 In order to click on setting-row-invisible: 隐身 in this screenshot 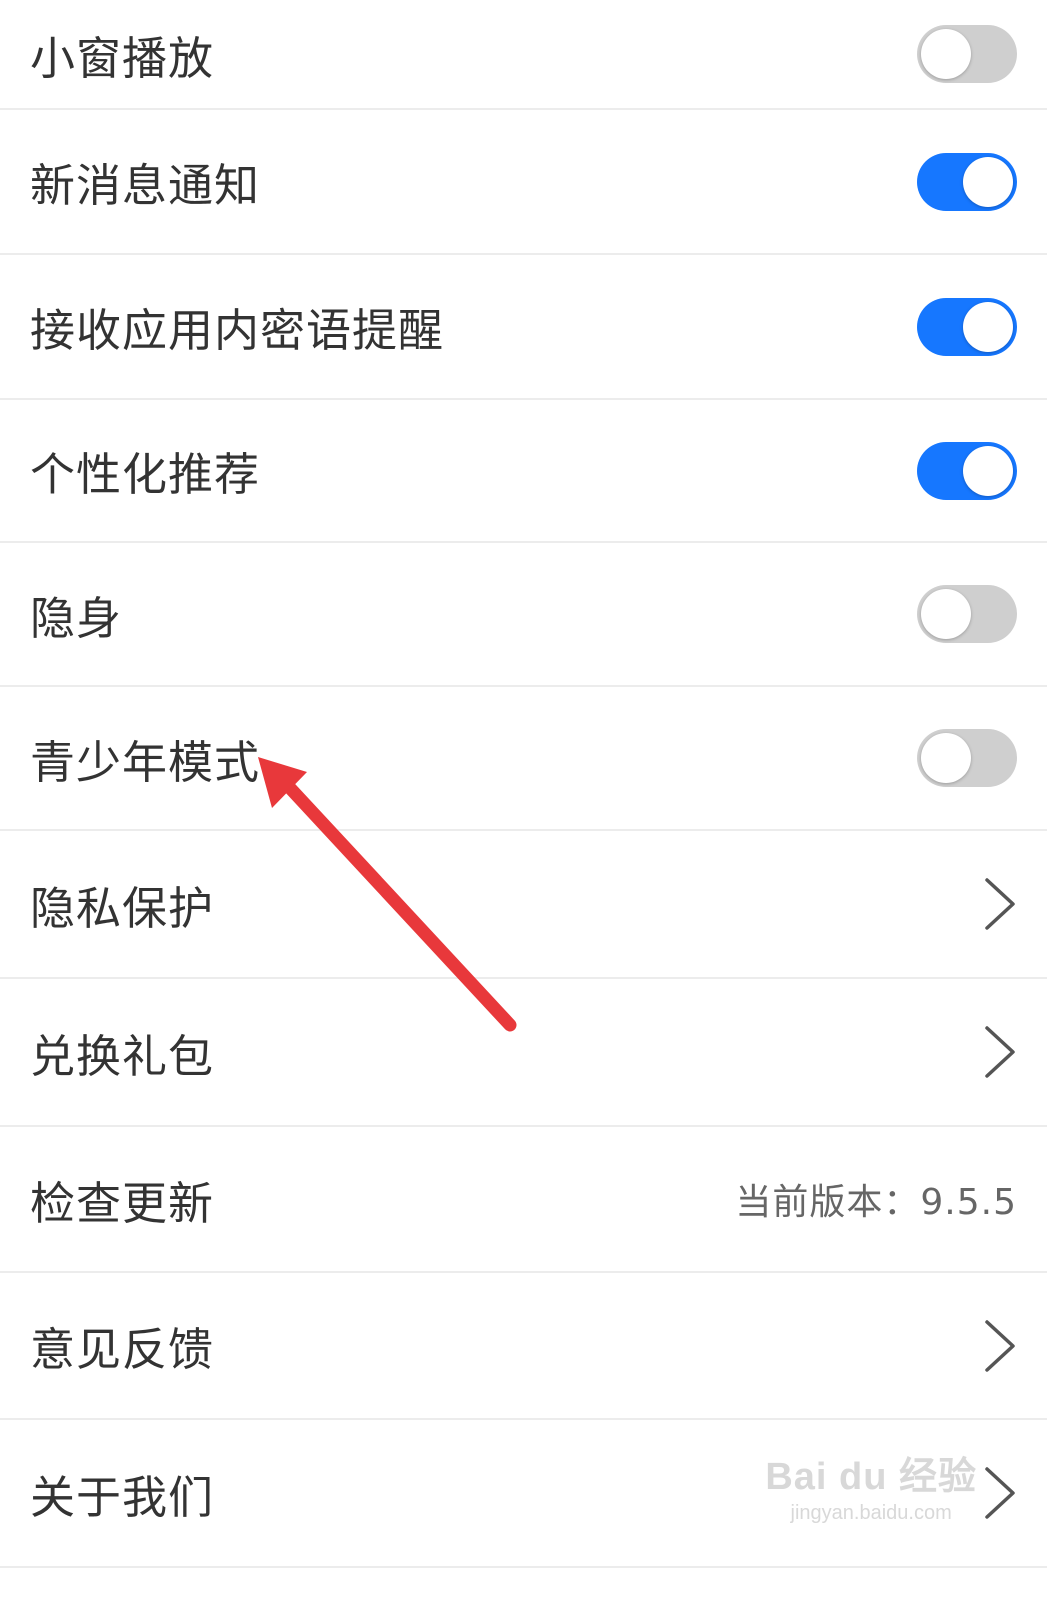, I will do `click(523, 615)`.